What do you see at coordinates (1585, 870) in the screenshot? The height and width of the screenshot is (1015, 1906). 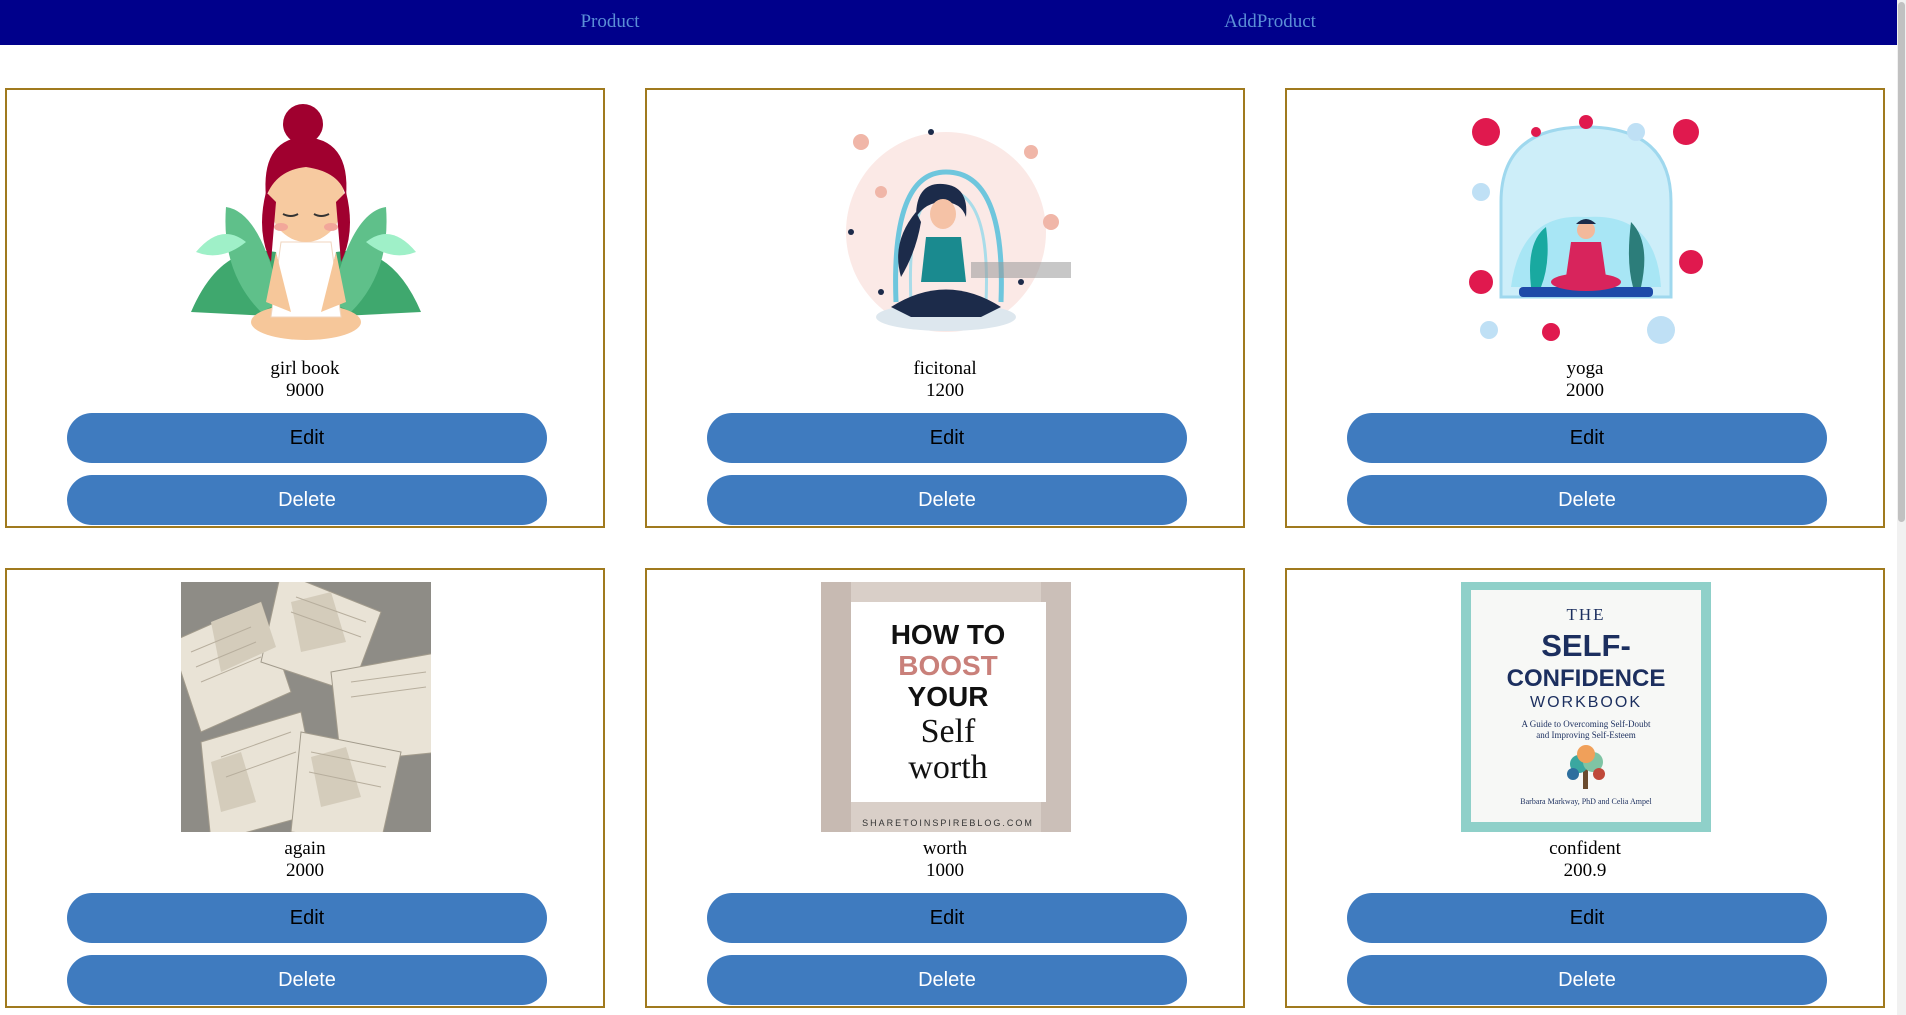 I see `product-price: 200.9` at bounding box center [1585, 870].